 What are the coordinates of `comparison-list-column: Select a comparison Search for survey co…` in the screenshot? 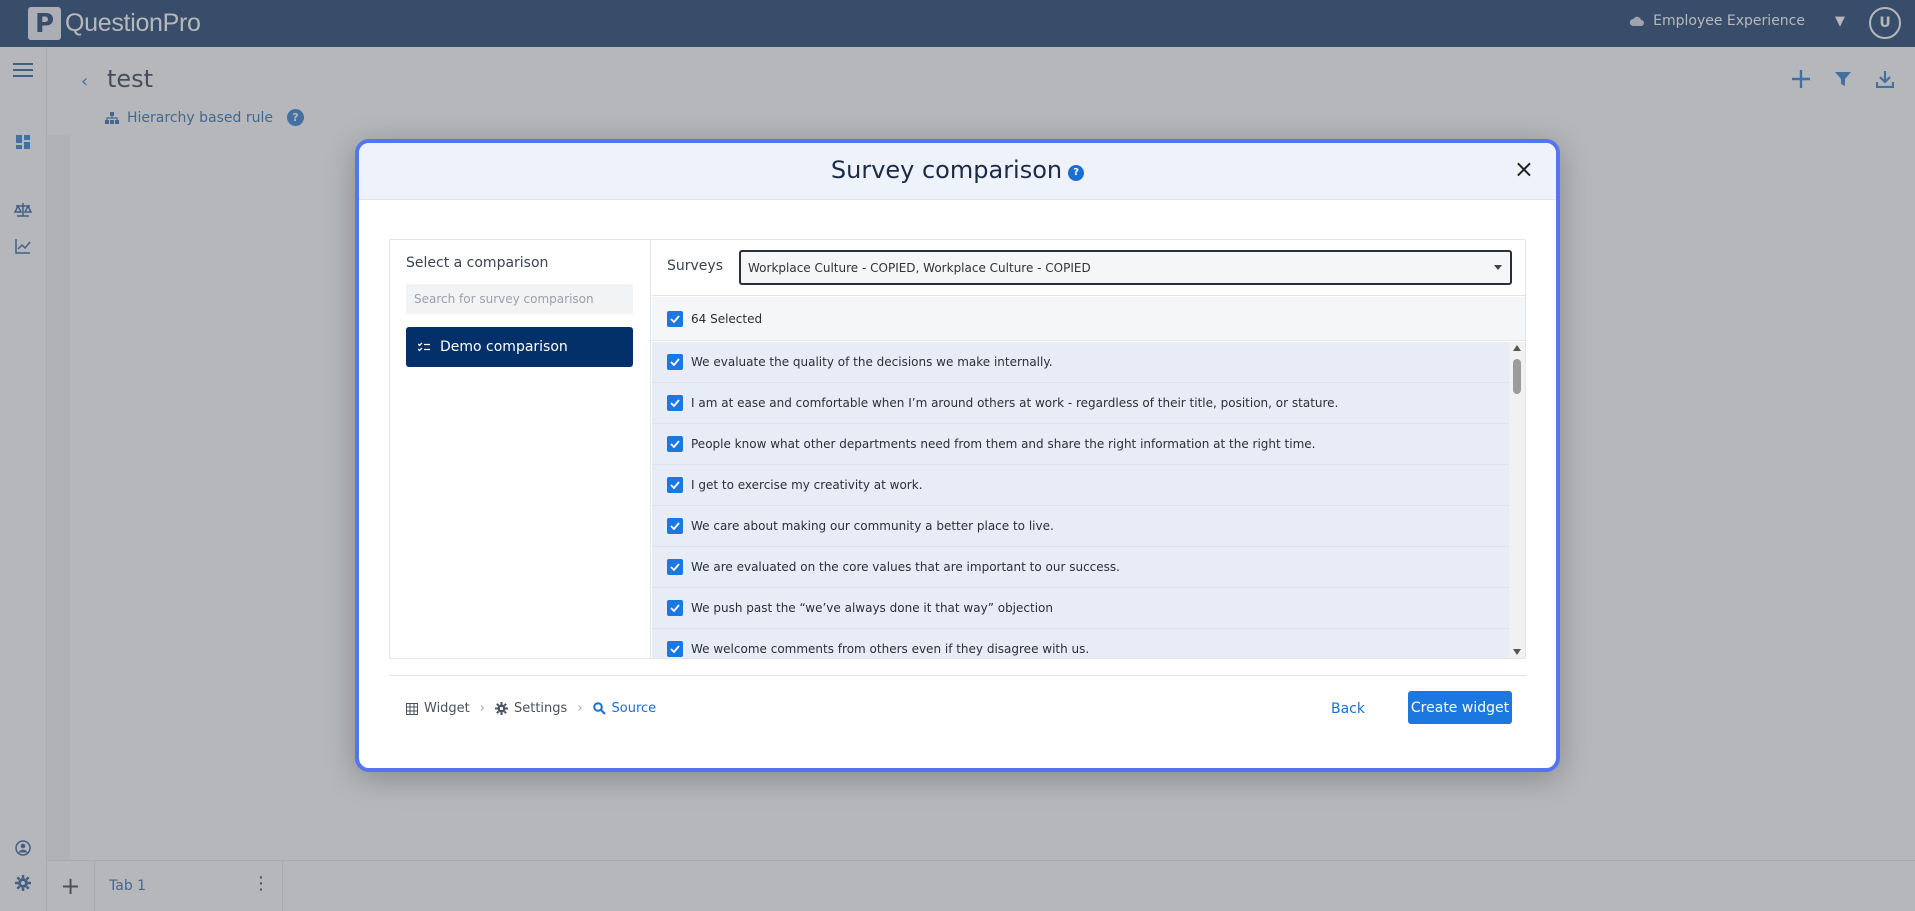 It's located at (520, 449).